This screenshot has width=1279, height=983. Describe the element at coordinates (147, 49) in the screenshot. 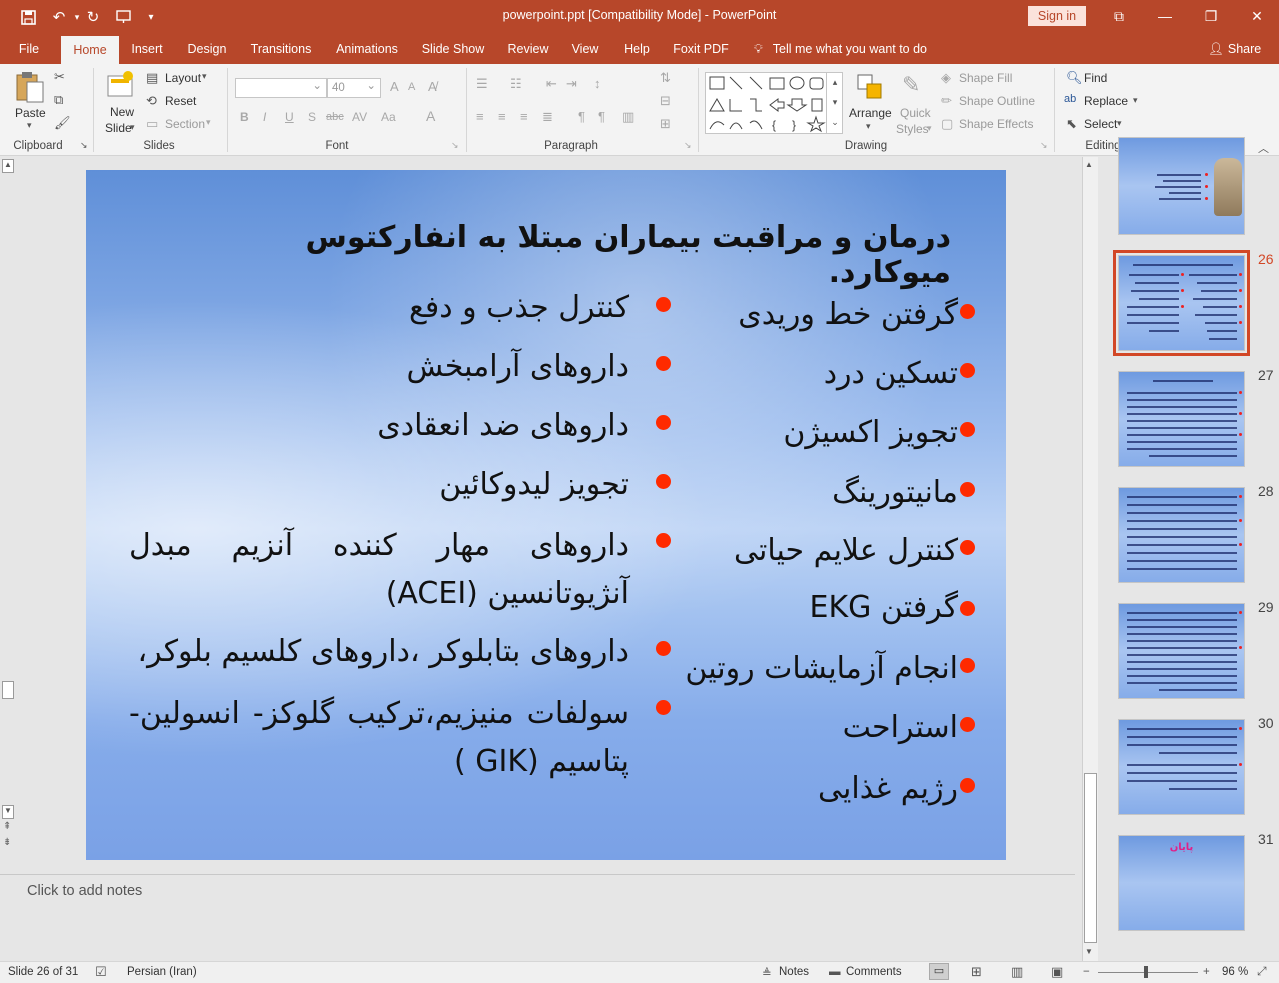

I see `tab-insert: Insert` at that location.